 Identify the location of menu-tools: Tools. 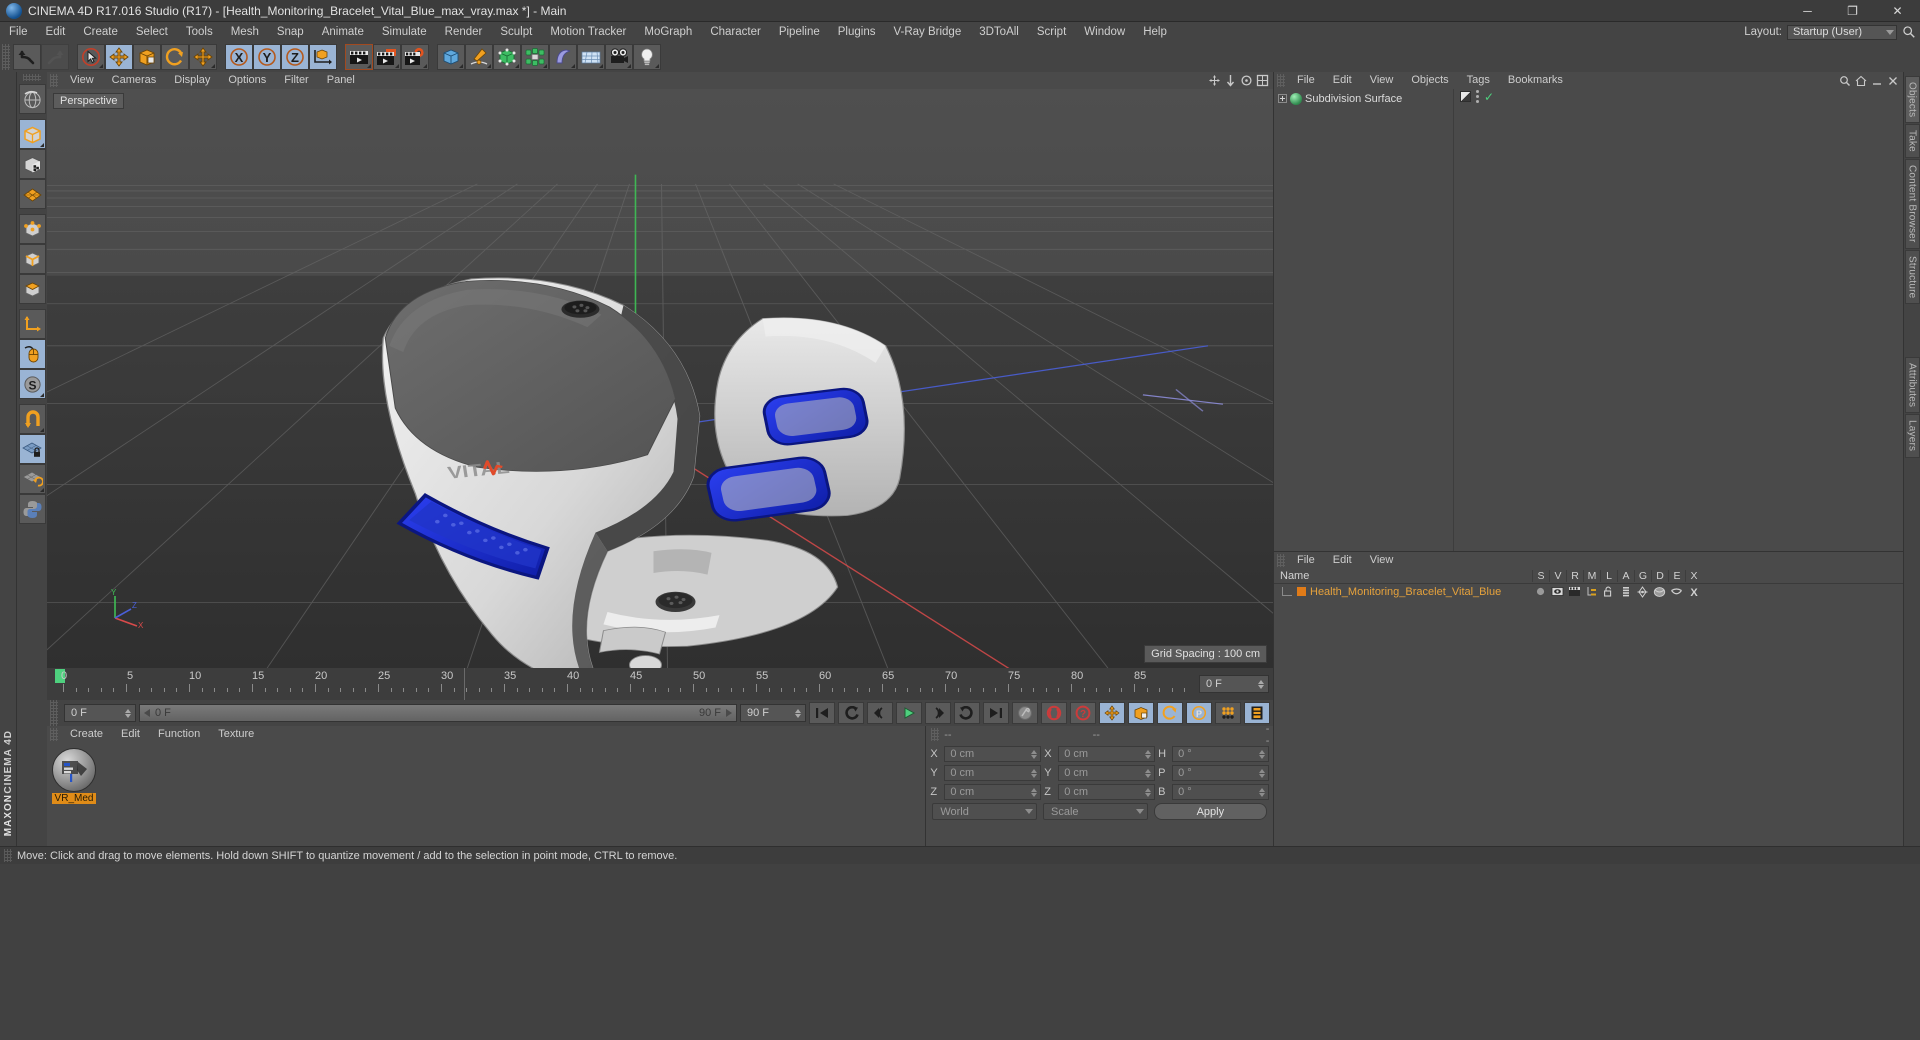
(199, 32).